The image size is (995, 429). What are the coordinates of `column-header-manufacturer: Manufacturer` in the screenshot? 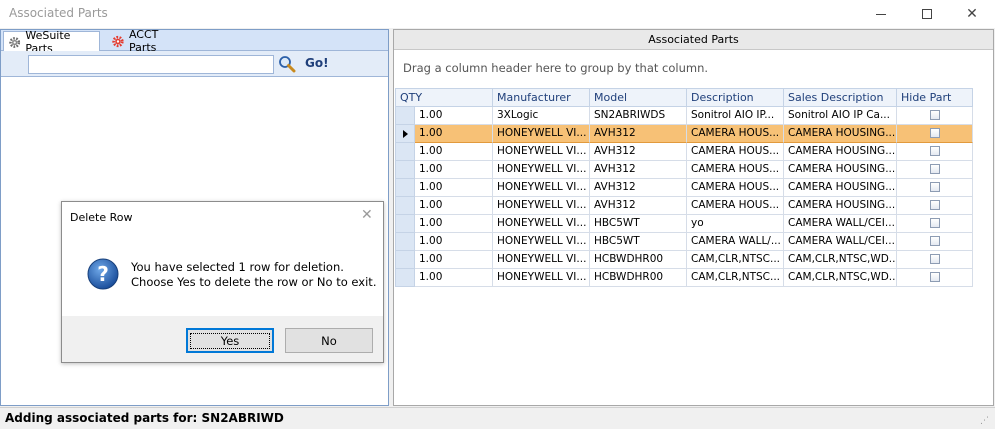 It's located at (541, 98).